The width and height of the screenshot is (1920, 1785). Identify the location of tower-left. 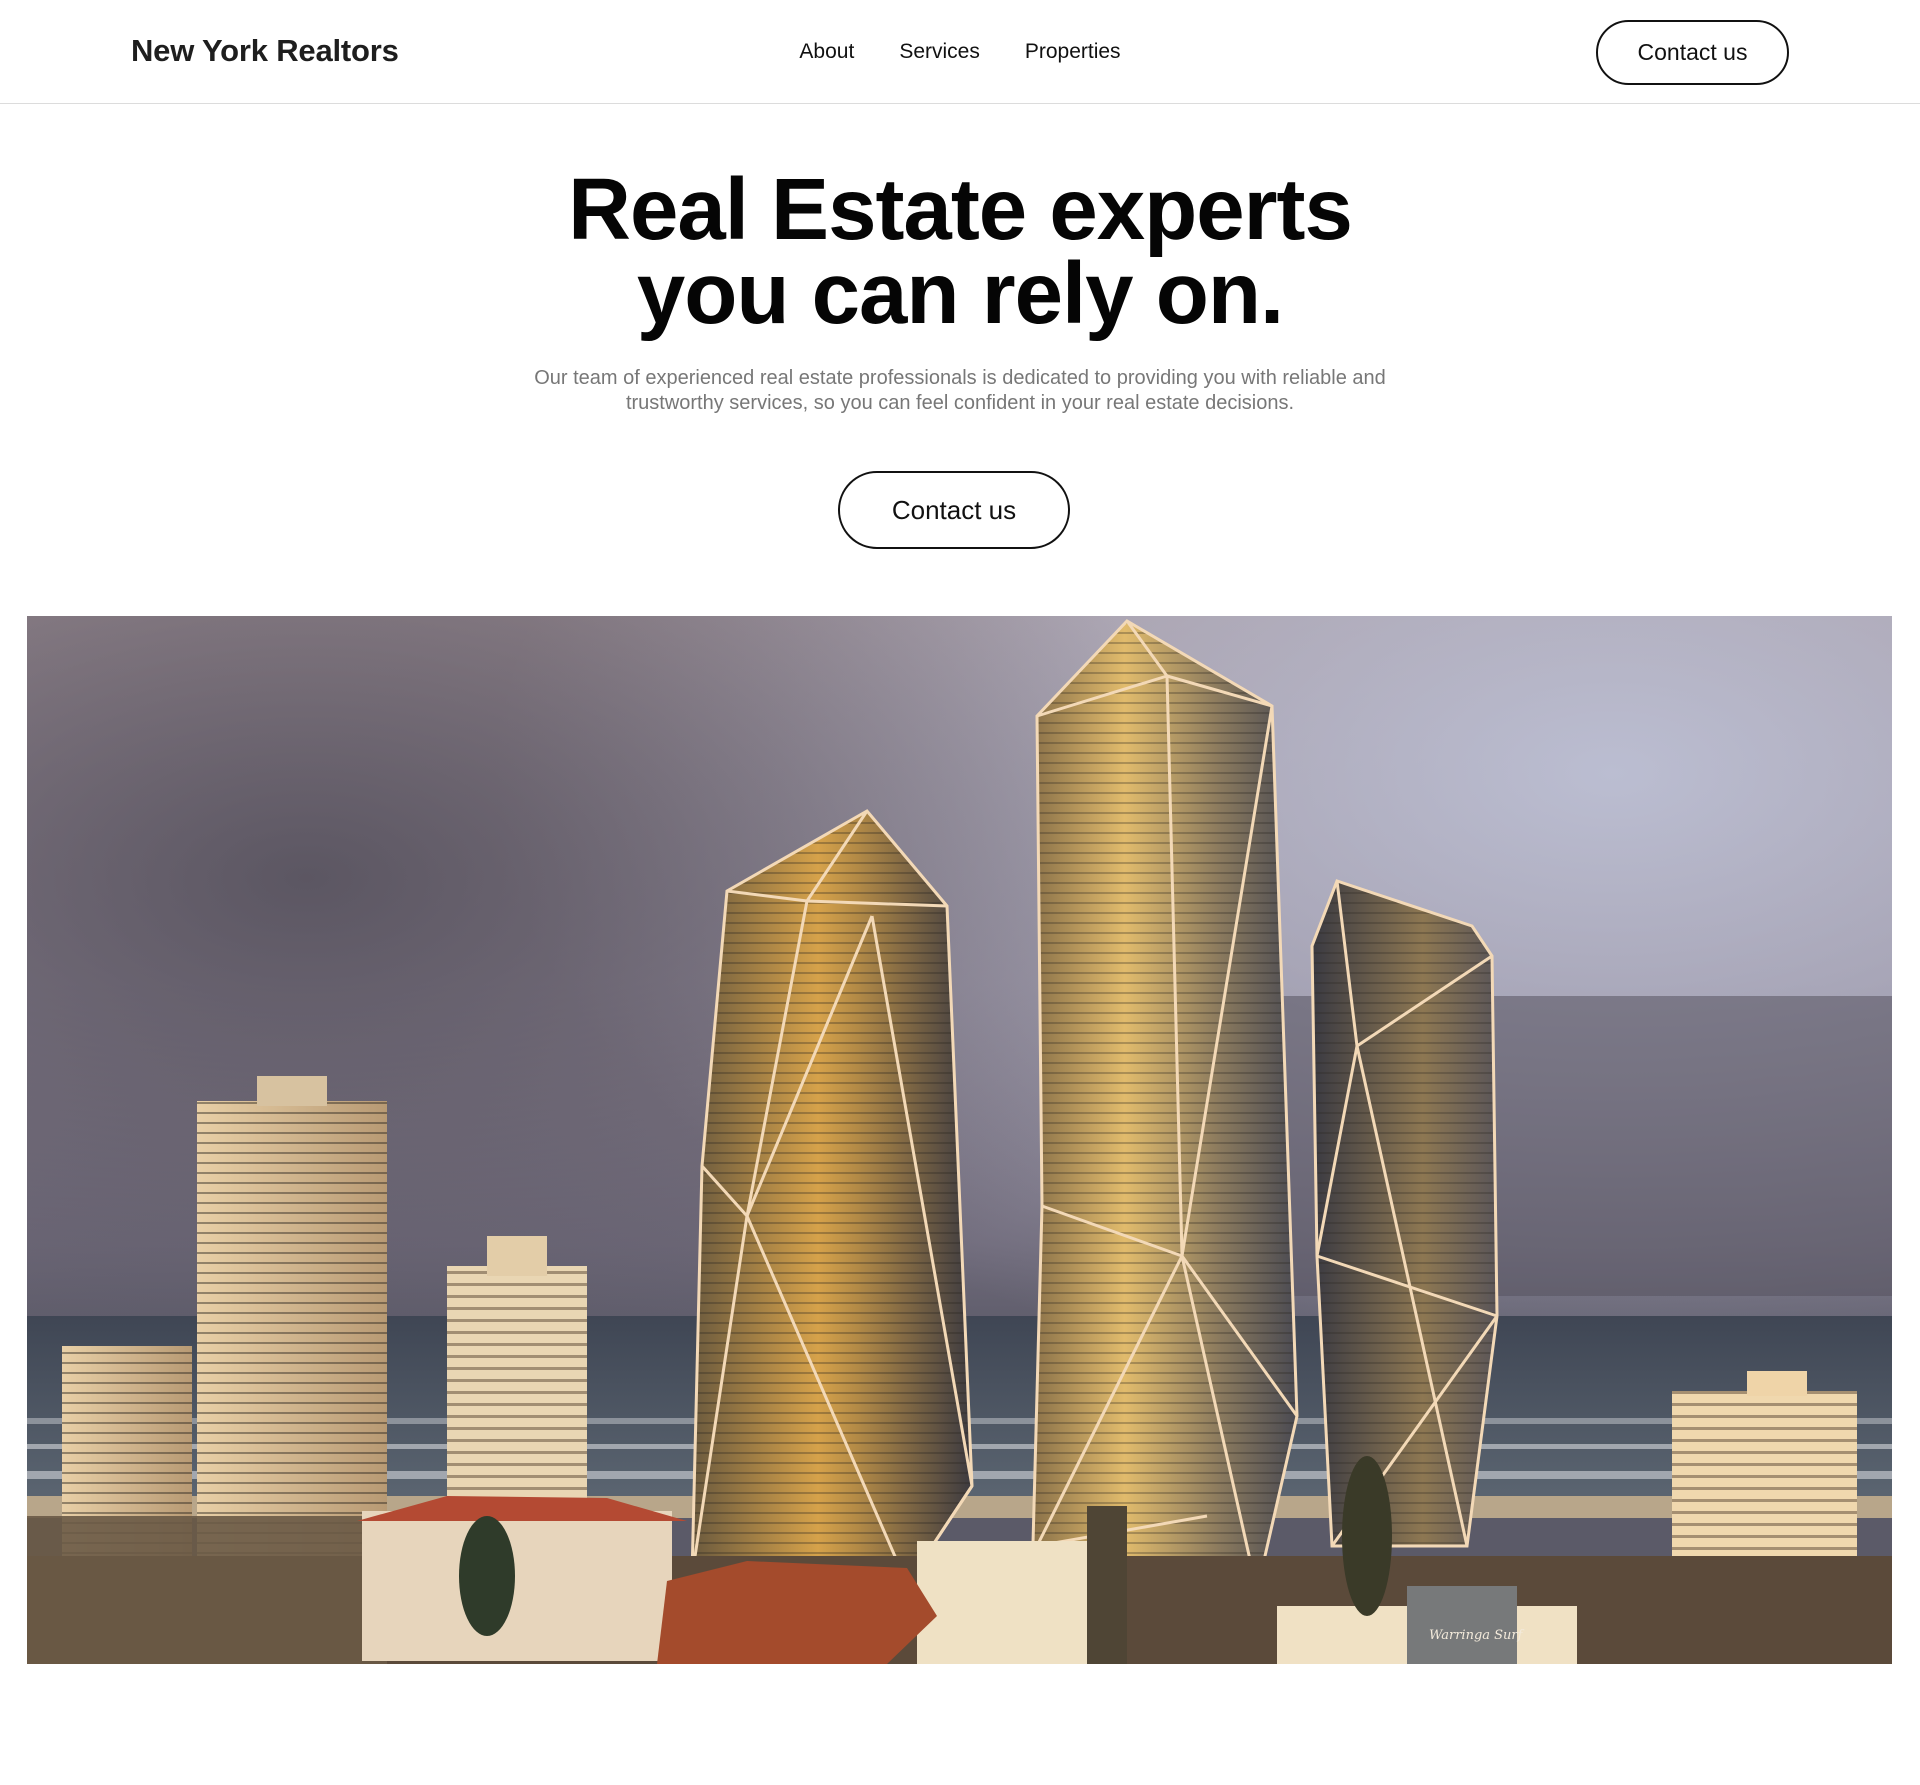
(832, 1197).